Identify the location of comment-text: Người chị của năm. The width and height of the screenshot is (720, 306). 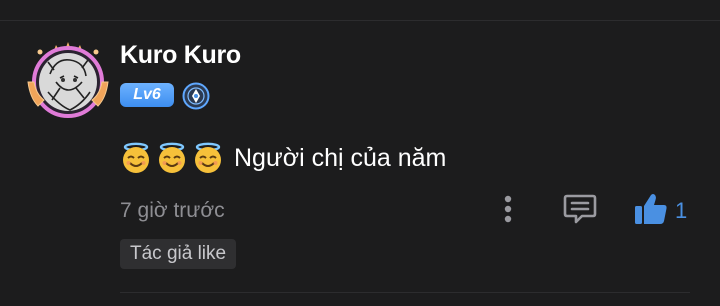
(340, 157).